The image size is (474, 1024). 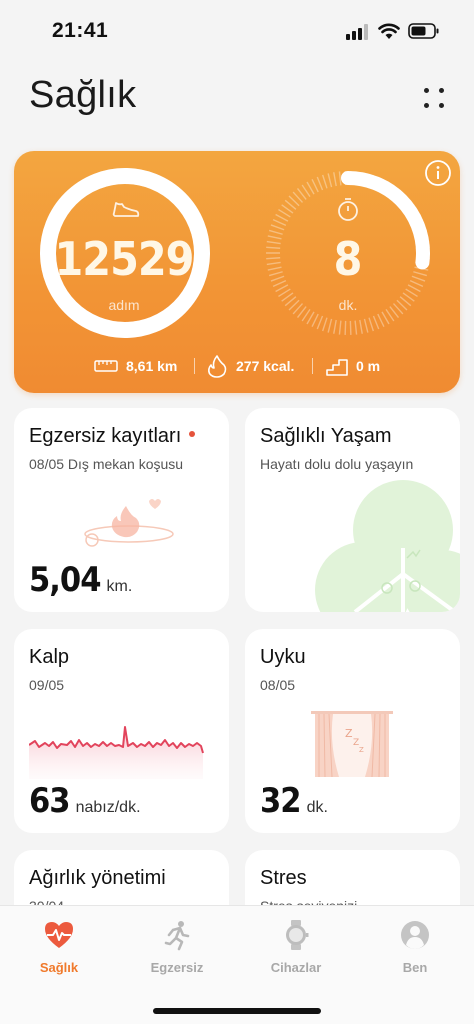 What do you see at coordinates (237, 1011) in the screenshot?
I see `home-indicator` at bounding box center [237, 1011].